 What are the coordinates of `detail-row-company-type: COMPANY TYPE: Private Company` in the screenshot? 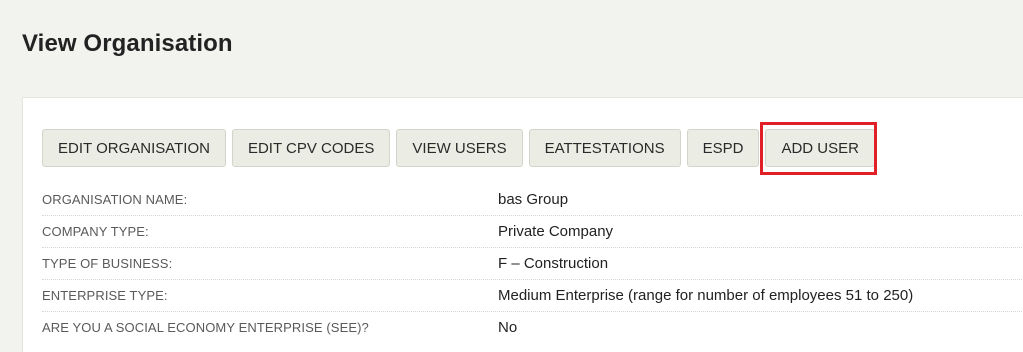 It's located at (532, 232).